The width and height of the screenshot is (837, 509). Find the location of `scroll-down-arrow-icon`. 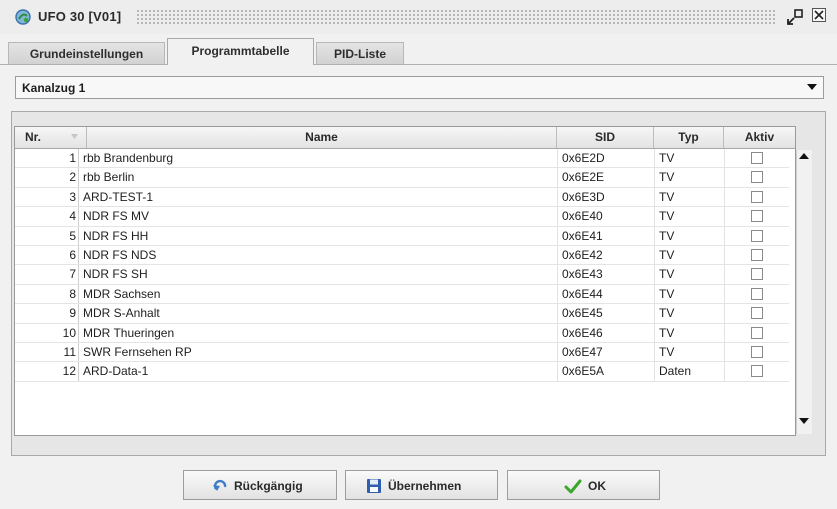

scroll-down-arrow-icon is located at coordinates (804, 421).